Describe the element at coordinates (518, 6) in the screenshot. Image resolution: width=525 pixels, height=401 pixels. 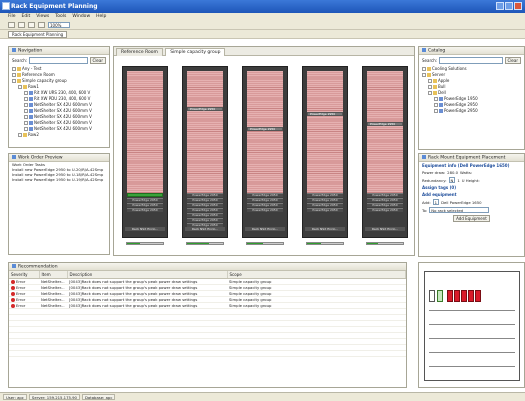
I see `close-button` at that location.